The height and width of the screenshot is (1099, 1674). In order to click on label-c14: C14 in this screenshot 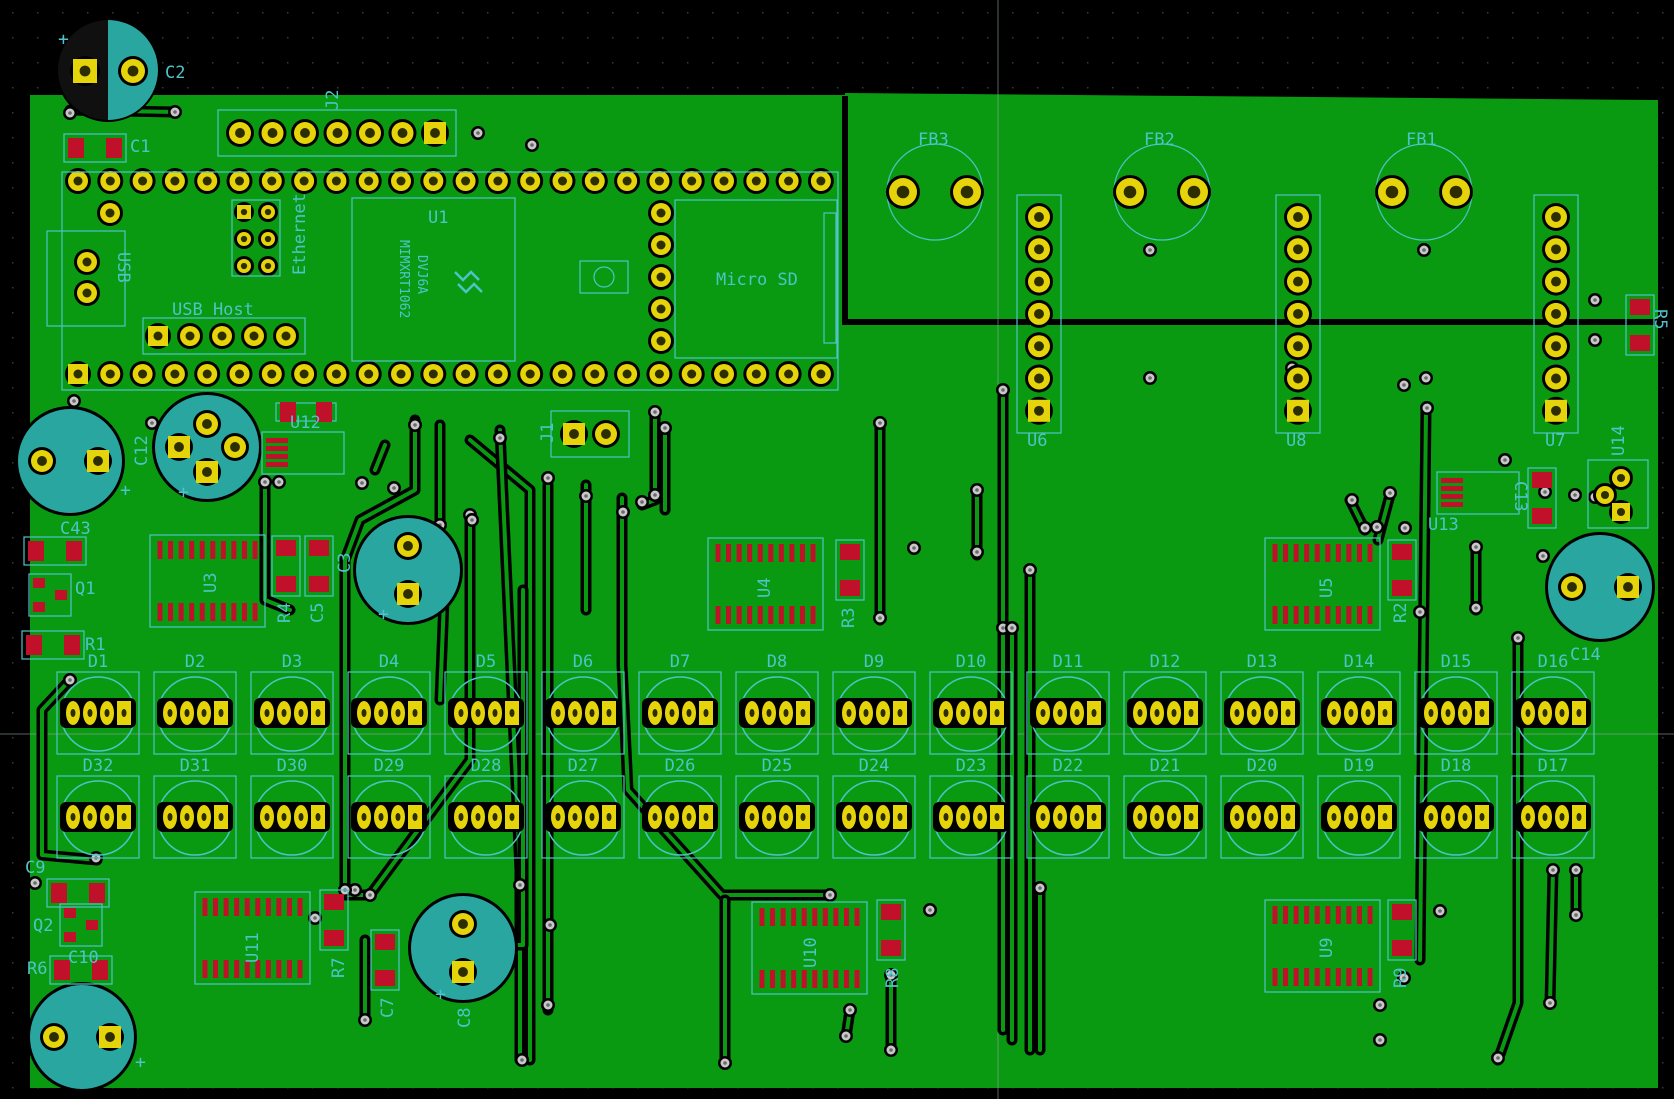, I will do `click(1585, 655)`.